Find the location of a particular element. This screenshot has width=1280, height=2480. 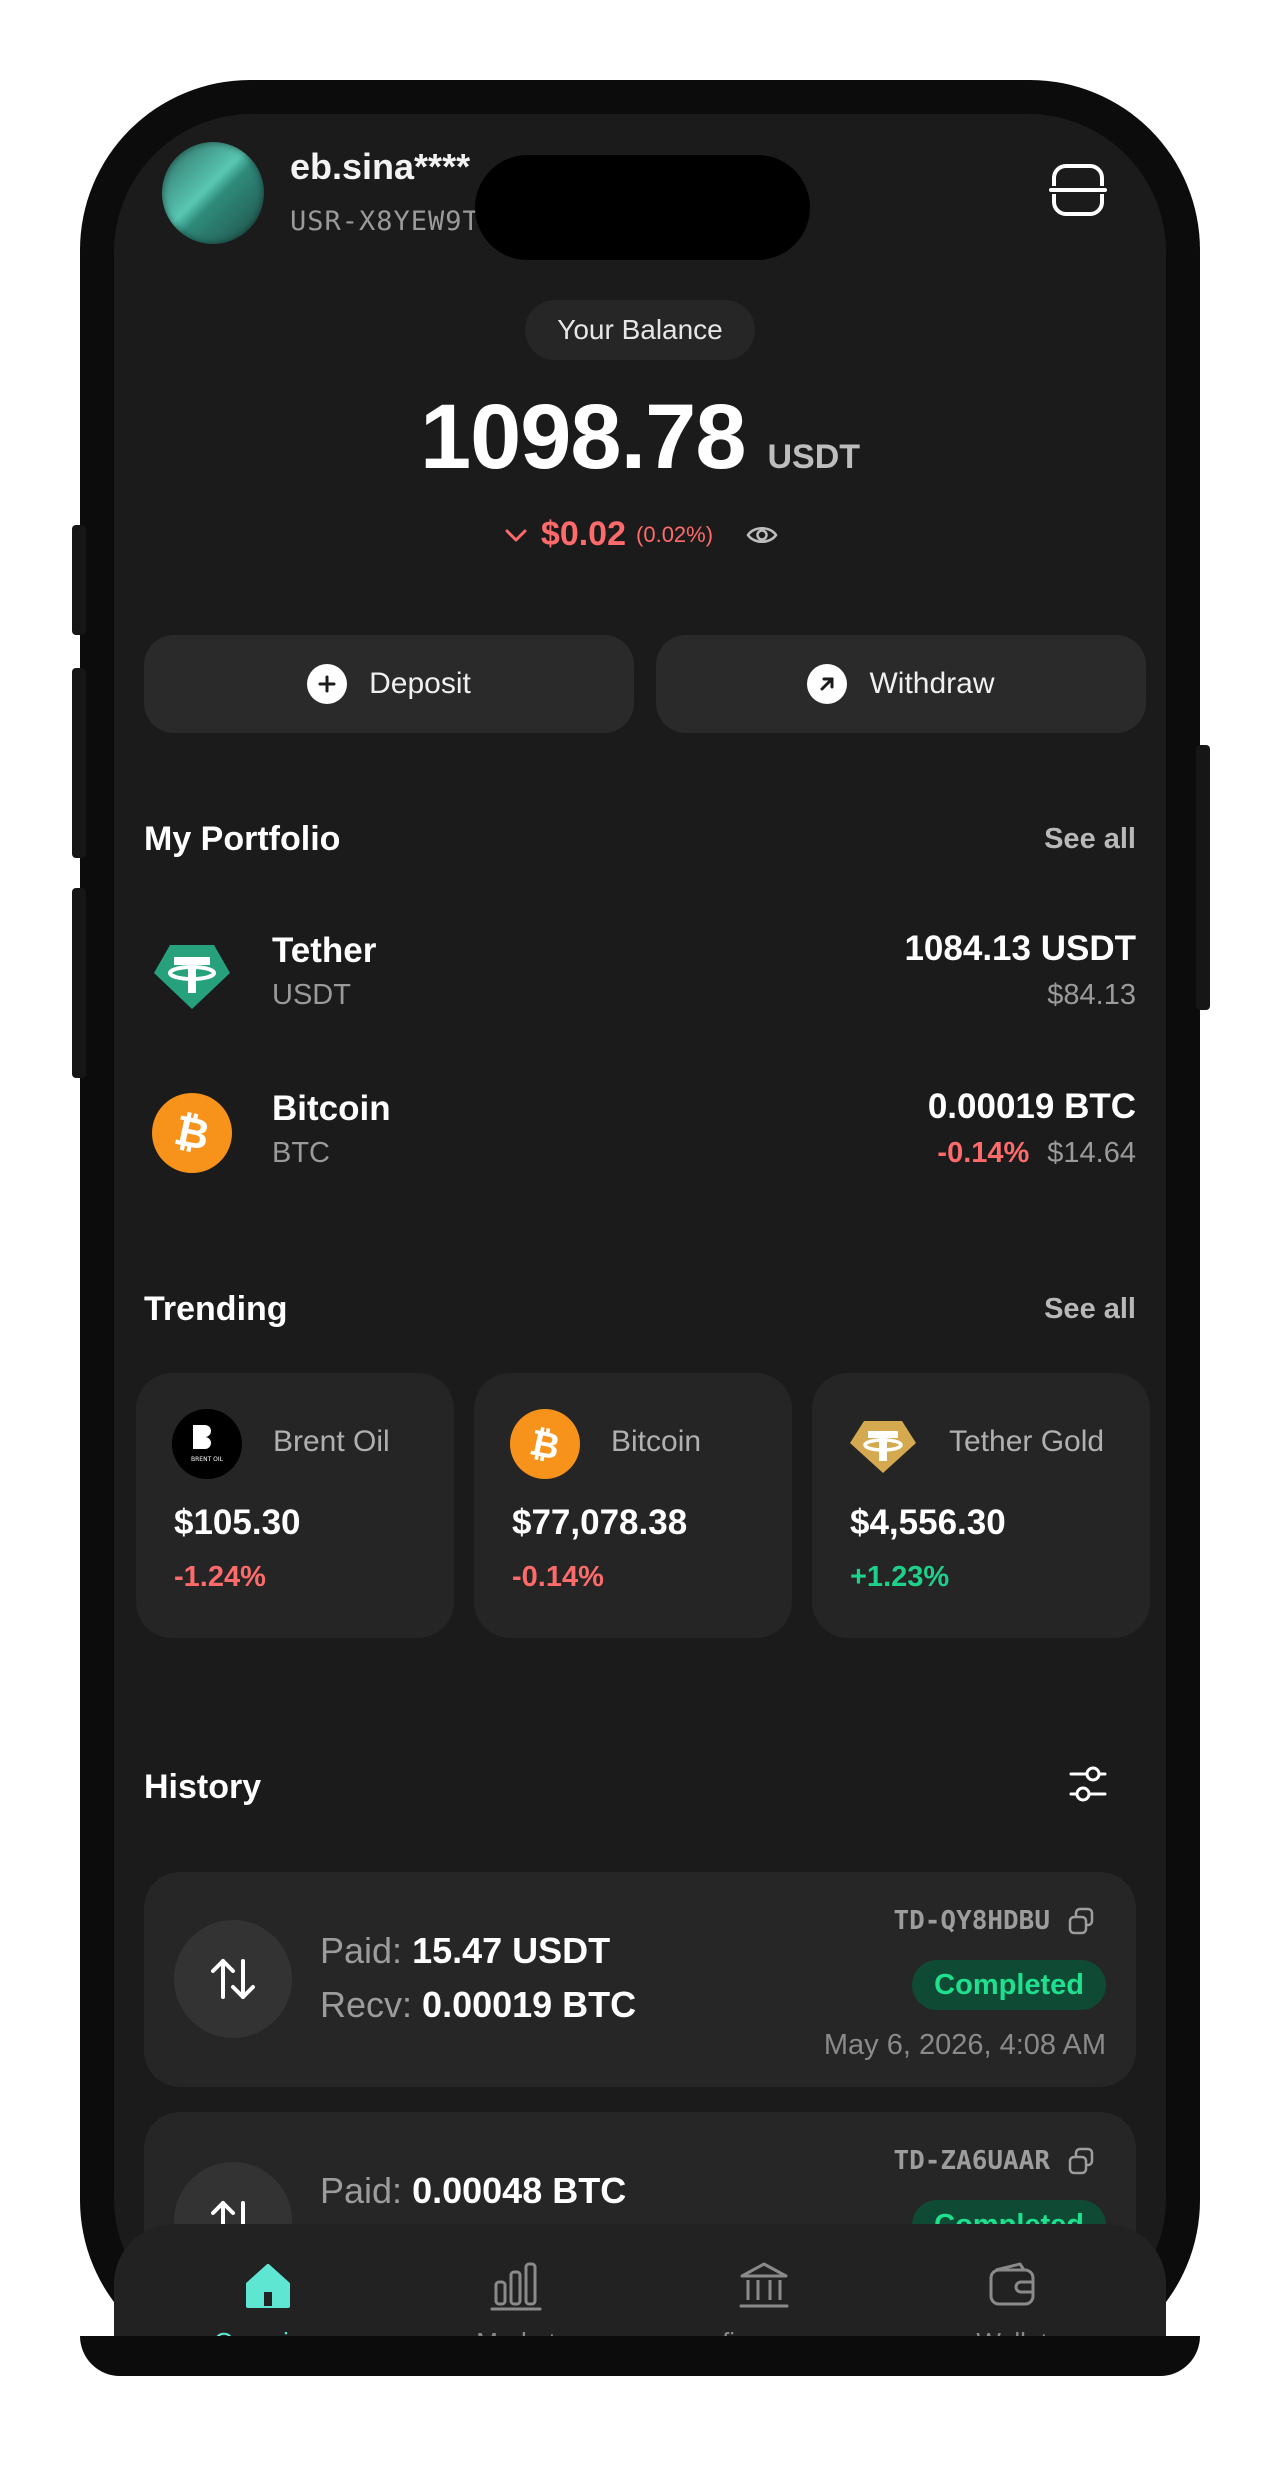

trending-price: $77,078.38 is located at coordinates (600, 1522).